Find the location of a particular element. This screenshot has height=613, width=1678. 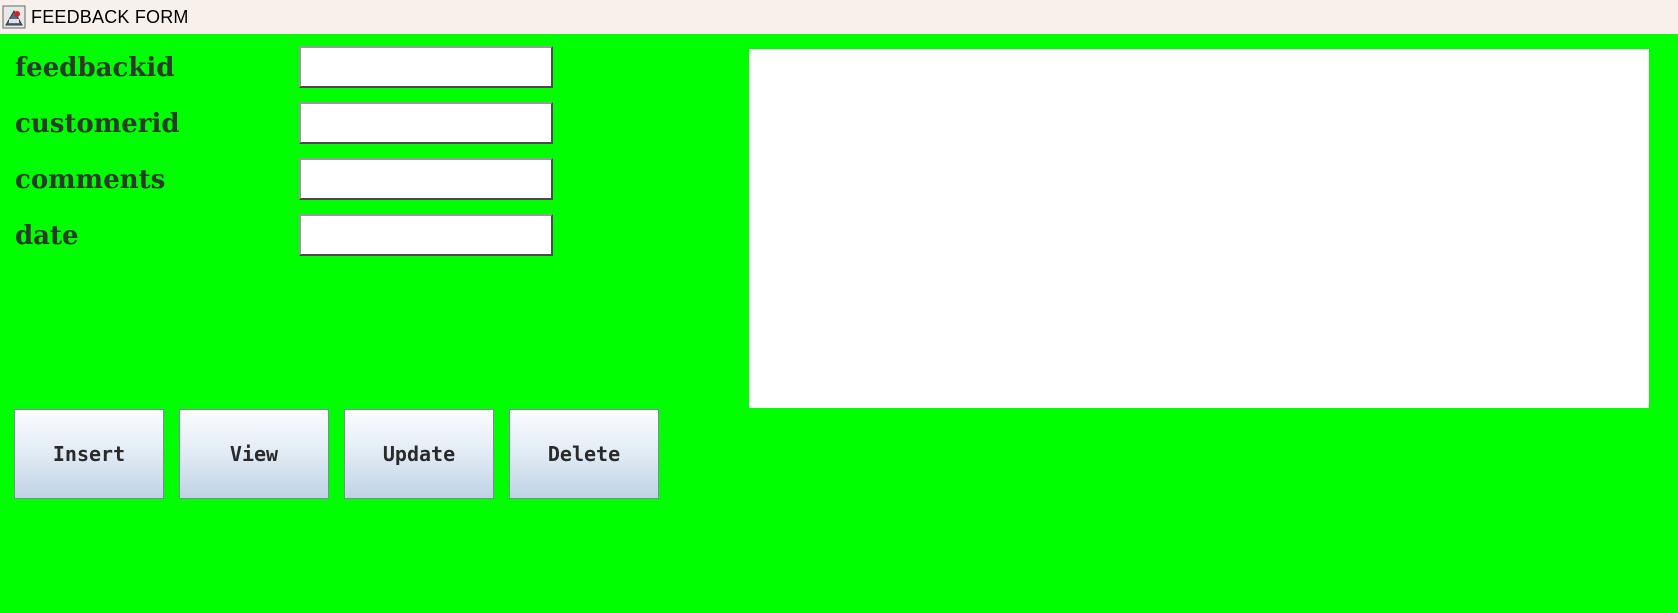

customerid-label: customerid is located at coordinates (97, 124).